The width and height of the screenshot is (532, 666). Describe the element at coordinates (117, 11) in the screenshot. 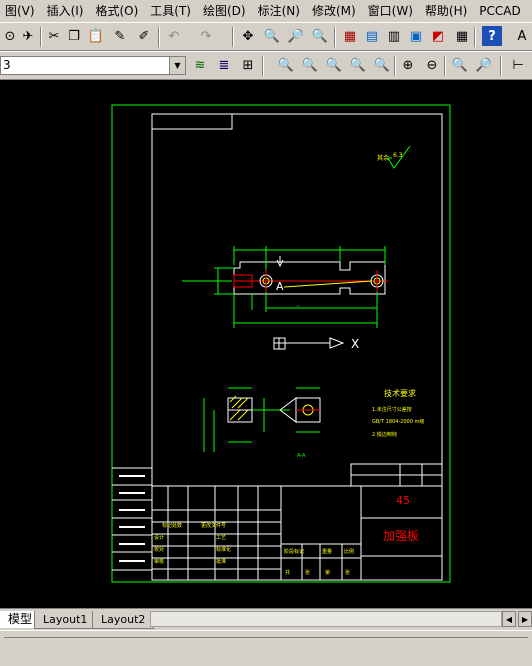

I see `menu-format: 格式(O)` at that location.